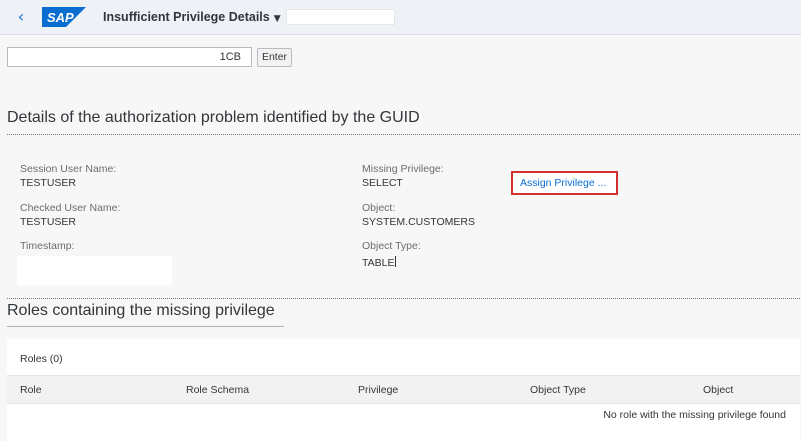  Describe the element at coordinates (47, 246) in the screenshot. I see `timestamp-label: Timestamp:` at that location.